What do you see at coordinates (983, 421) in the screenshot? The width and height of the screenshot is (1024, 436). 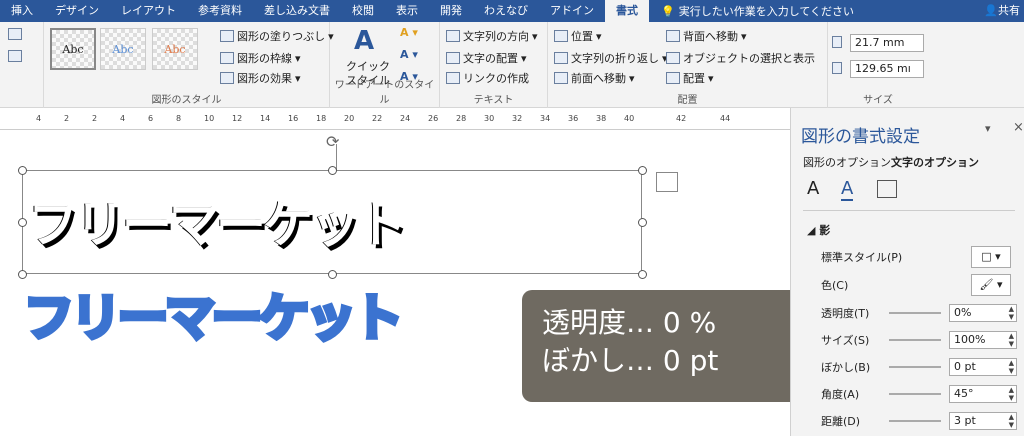 I see `distance-field: 3 pt ▲ ▼` at bounding box center [983, 421].